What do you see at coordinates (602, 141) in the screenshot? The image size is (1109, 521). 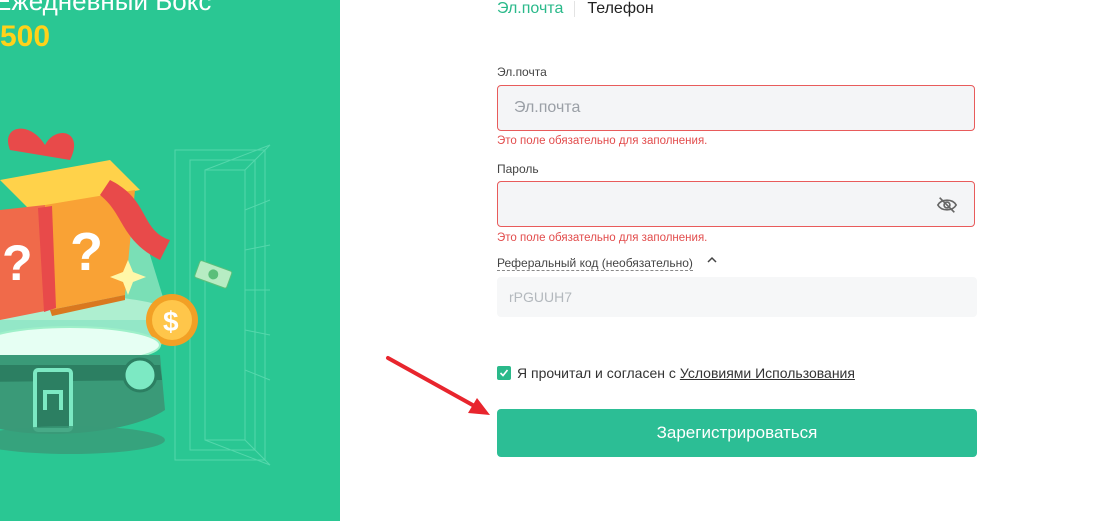 I see `email-error: Это поле обязательно для заполнения.` at bounding box center [602, 141].